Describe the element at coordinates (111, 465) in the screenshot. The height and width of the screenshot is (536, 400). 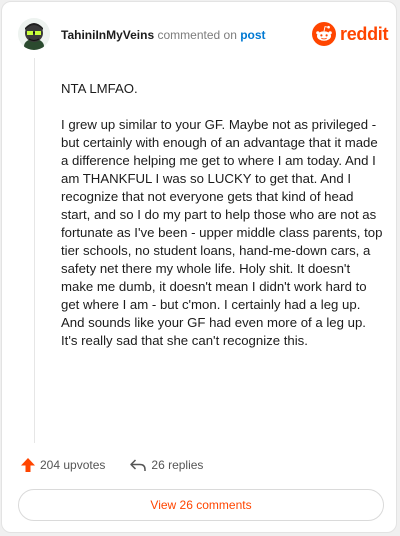
I see `comment-actions: 204 upvotes 26 replies` at that location.